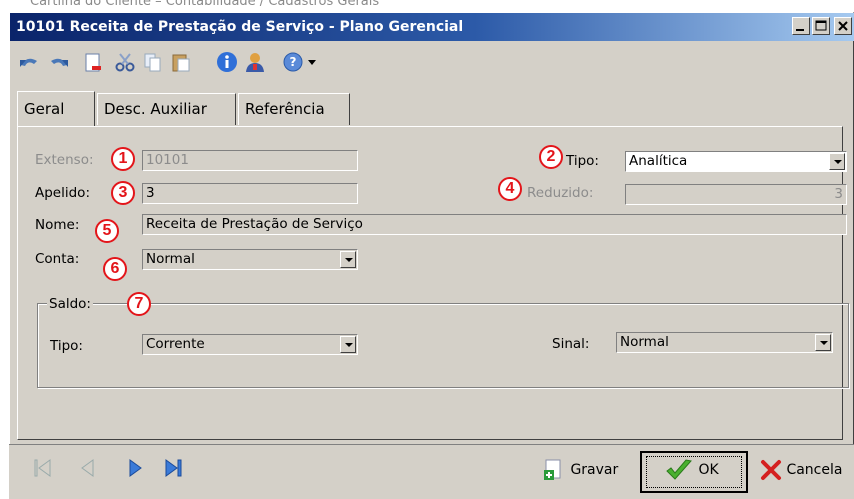  What do you see at coordinates (93, 62) in the screenshot?
I see `new-document-icon` at bounding box center [93, 62].